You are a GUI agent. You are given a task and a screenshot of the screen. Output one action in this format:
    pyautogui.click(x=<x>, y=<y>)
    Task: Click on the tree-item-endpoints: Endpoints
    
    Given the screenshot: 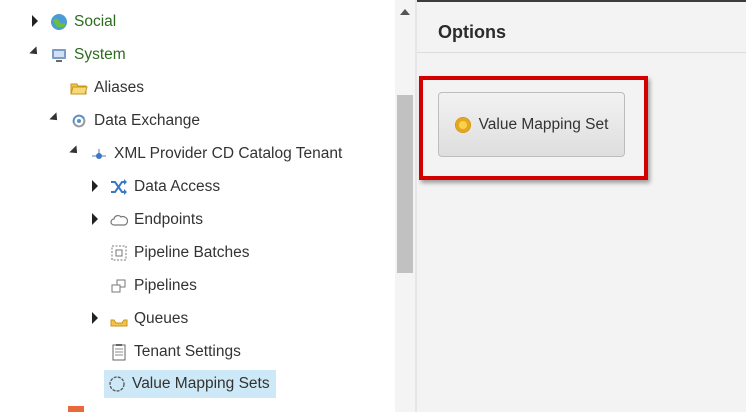 What is the action you would take?
    pyautogui.click(x=156, y=220)
    